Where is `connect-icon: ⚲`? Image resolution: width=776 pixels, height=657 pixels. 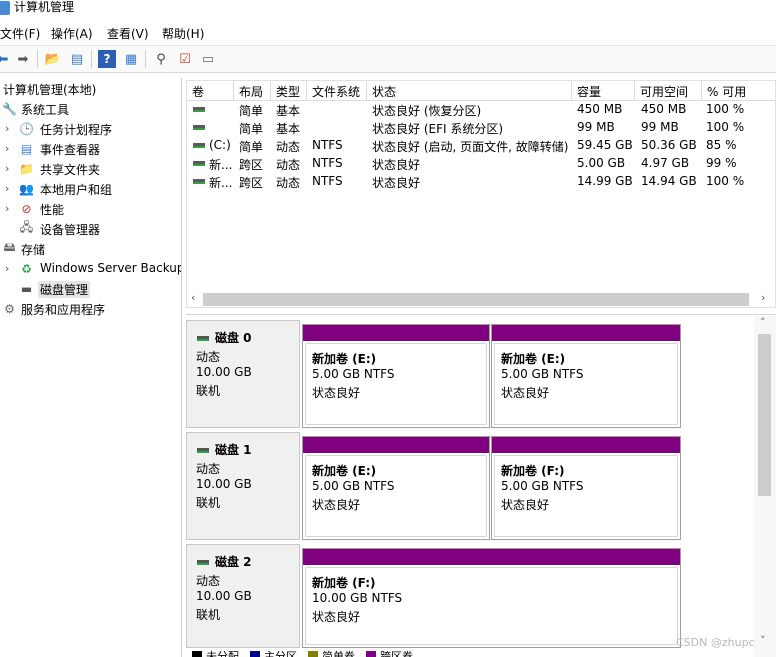 connect-icon: ⚲ is located at coordinates (161, 59).